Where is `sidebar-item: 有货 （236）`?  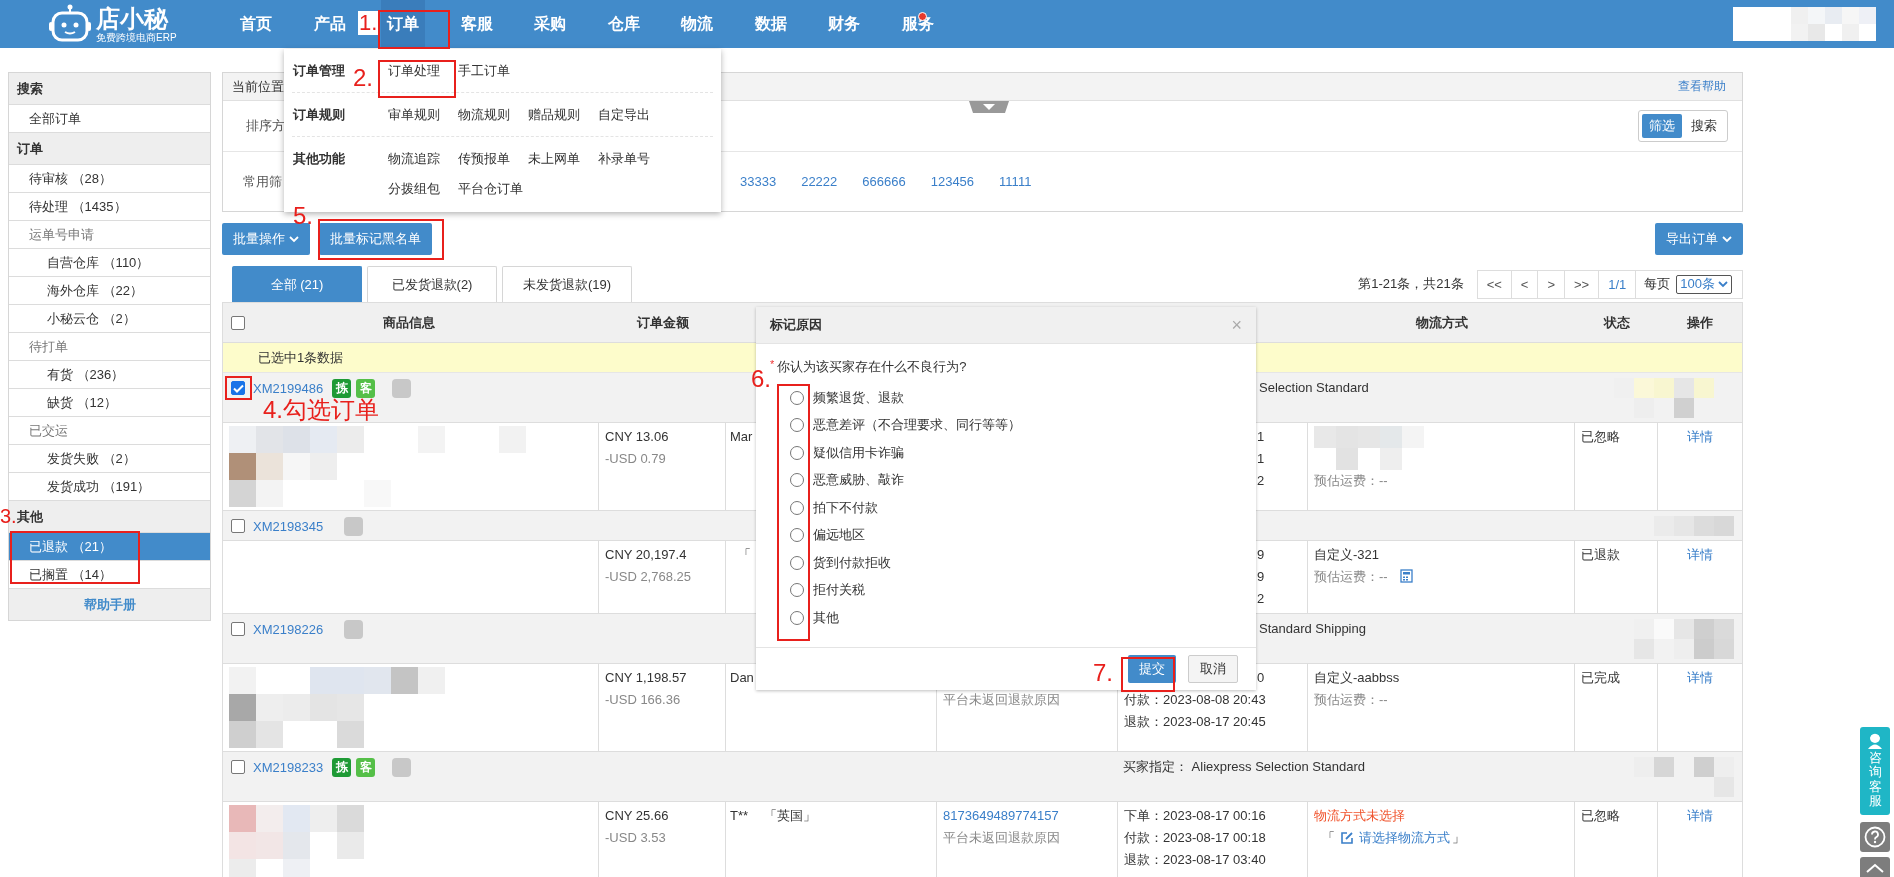
sidebar-item: 有货 （236） is located at coordinates (109, 375).